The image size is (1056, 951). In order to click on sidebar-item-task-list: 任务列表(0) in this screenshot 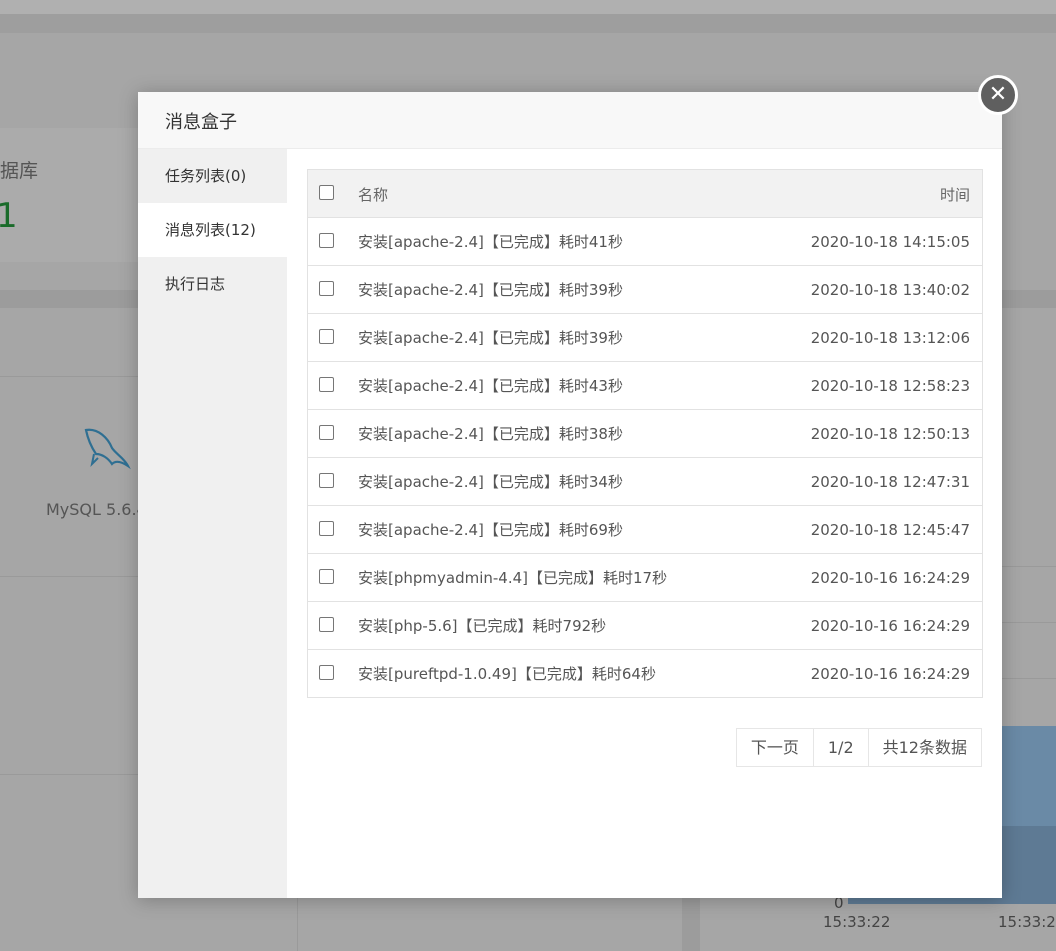, I will do `click(212, 176)`.